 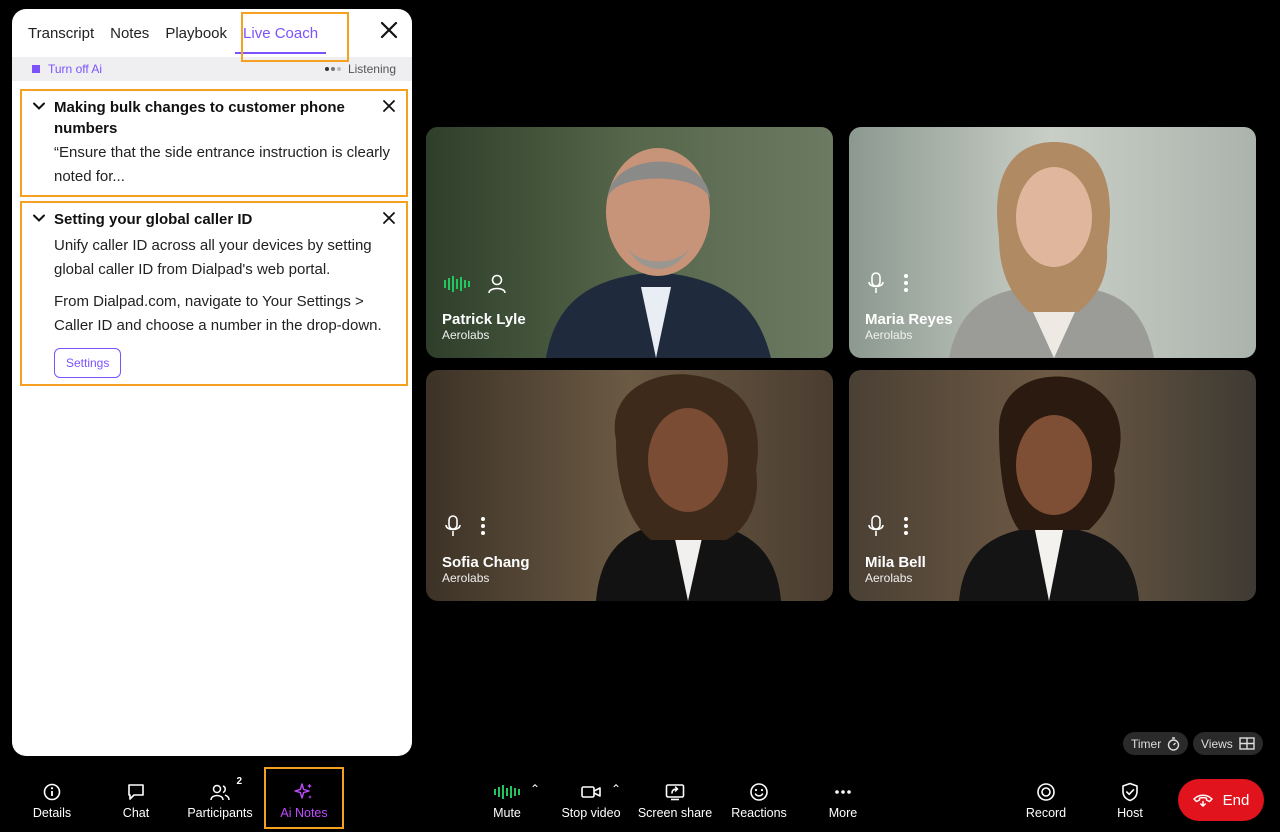 I want to click on participant-name: Patrick Lyle, so click(x=484, y=319).